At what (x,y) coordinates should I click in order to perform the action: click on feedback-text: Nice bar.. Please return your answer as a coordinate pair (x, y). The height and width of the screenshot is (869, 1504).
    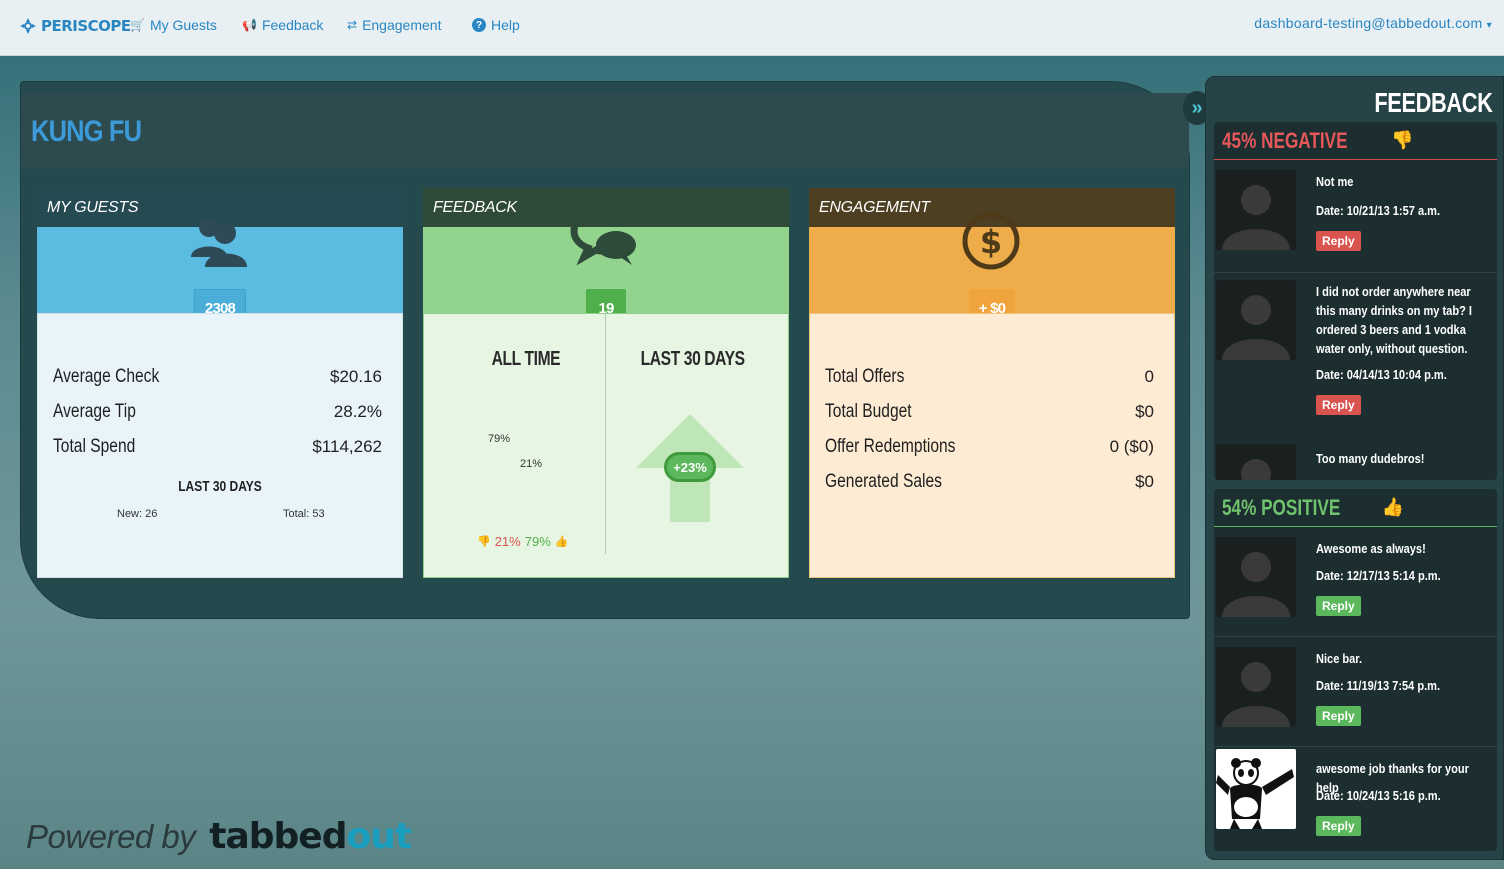
    Looking at the image, I should click on (1339, 658).